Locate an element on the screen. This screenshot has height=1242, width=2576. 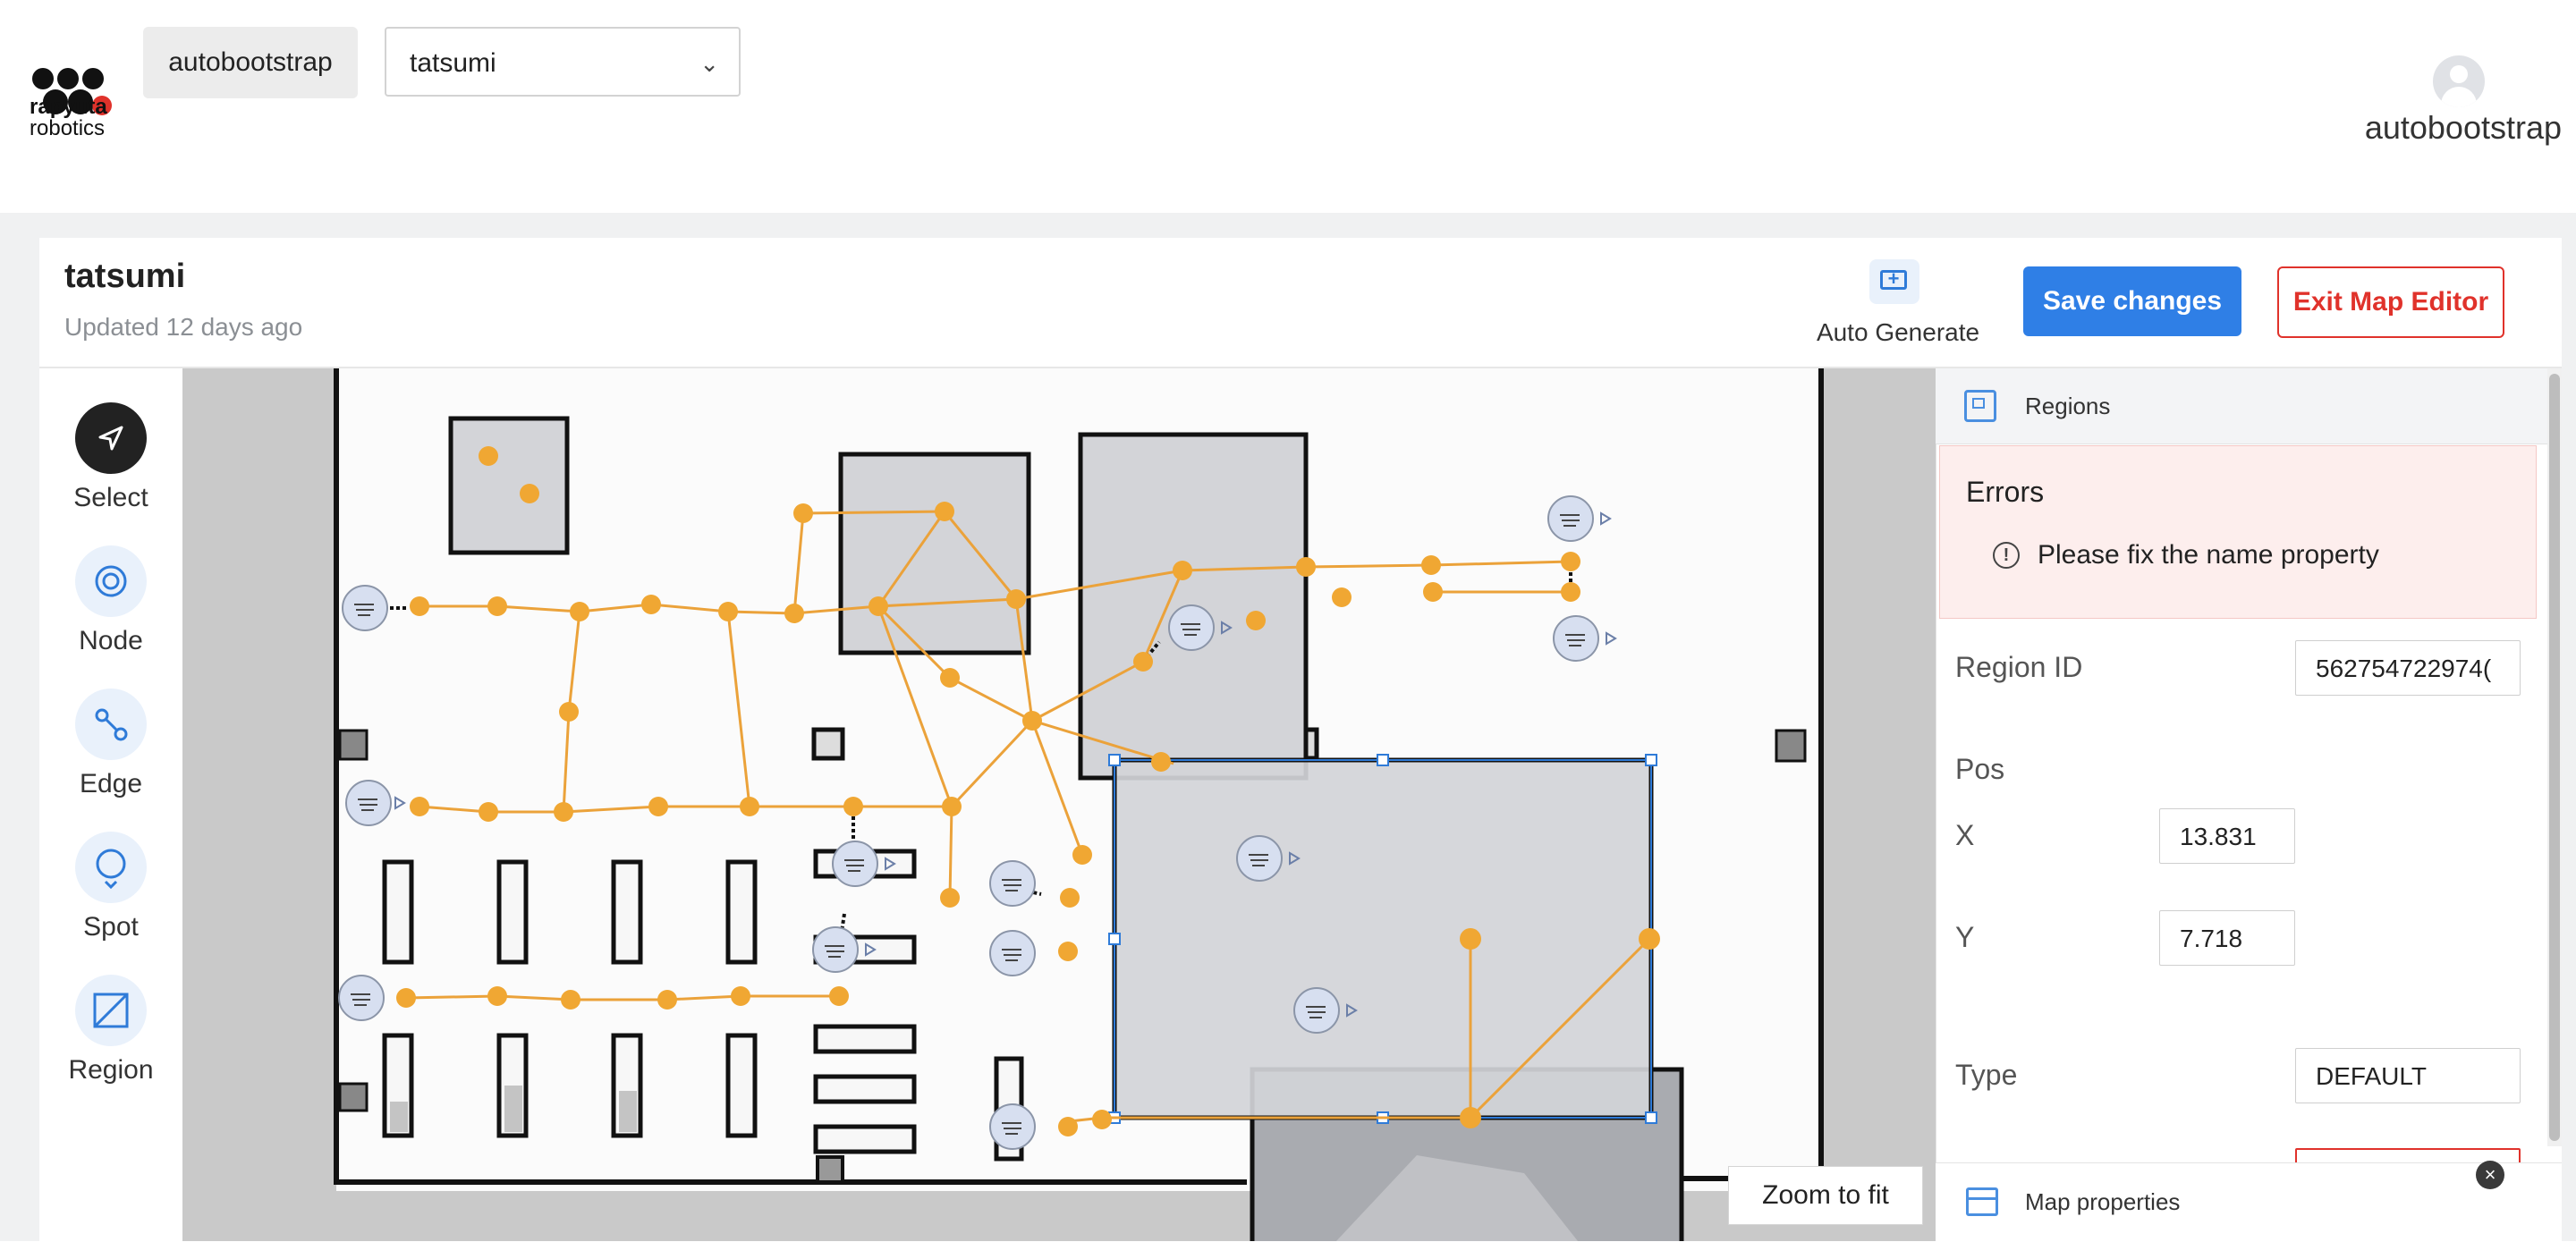
tool-edge: Edge is located at coordinates (110, 744).